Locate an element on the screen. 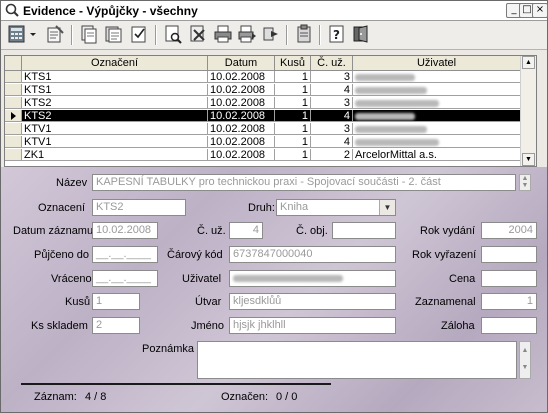 This screenshot has width=548, height=413. print-icon is located at coordinates (223, 34).